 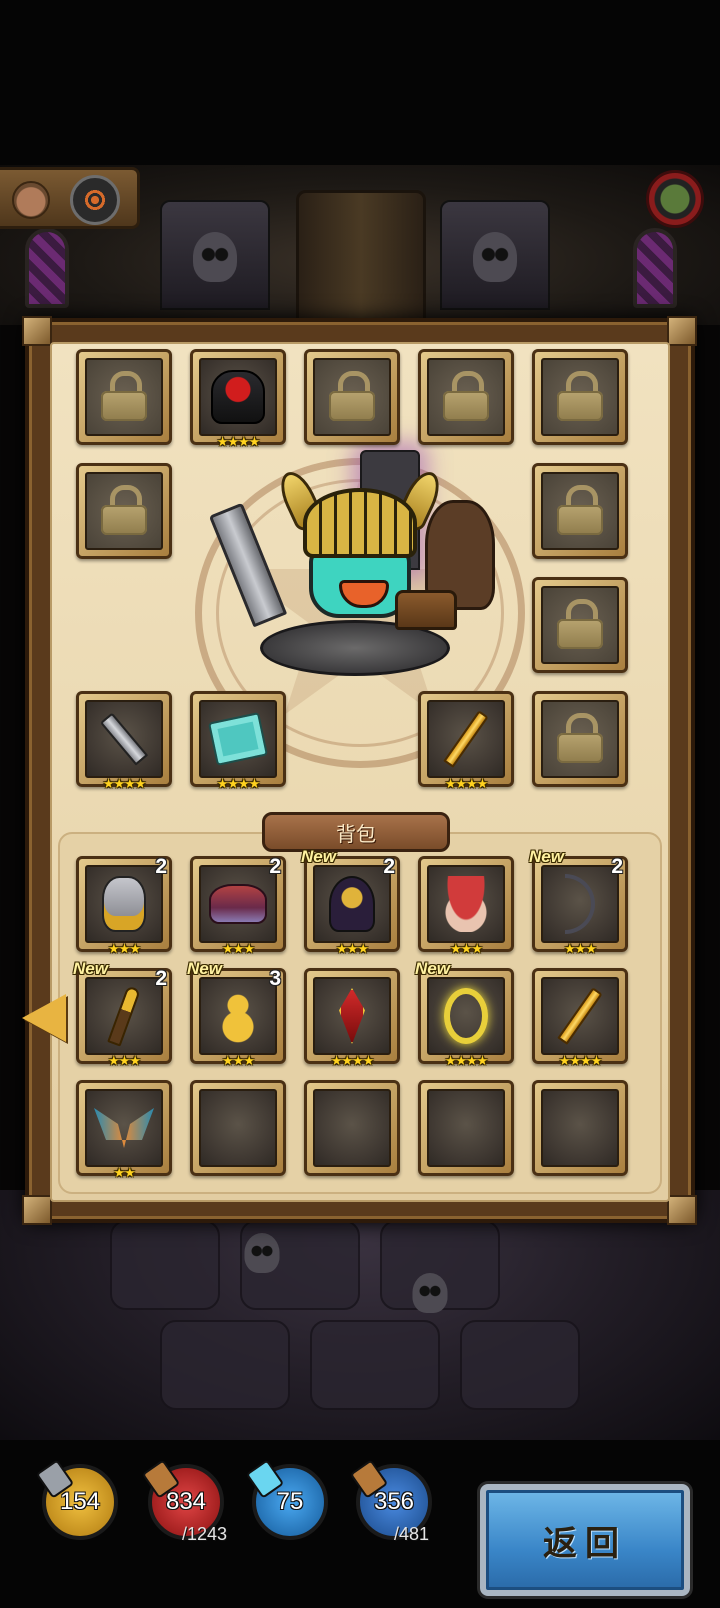 I want to click on map-icon, so click(x=238, y=739).